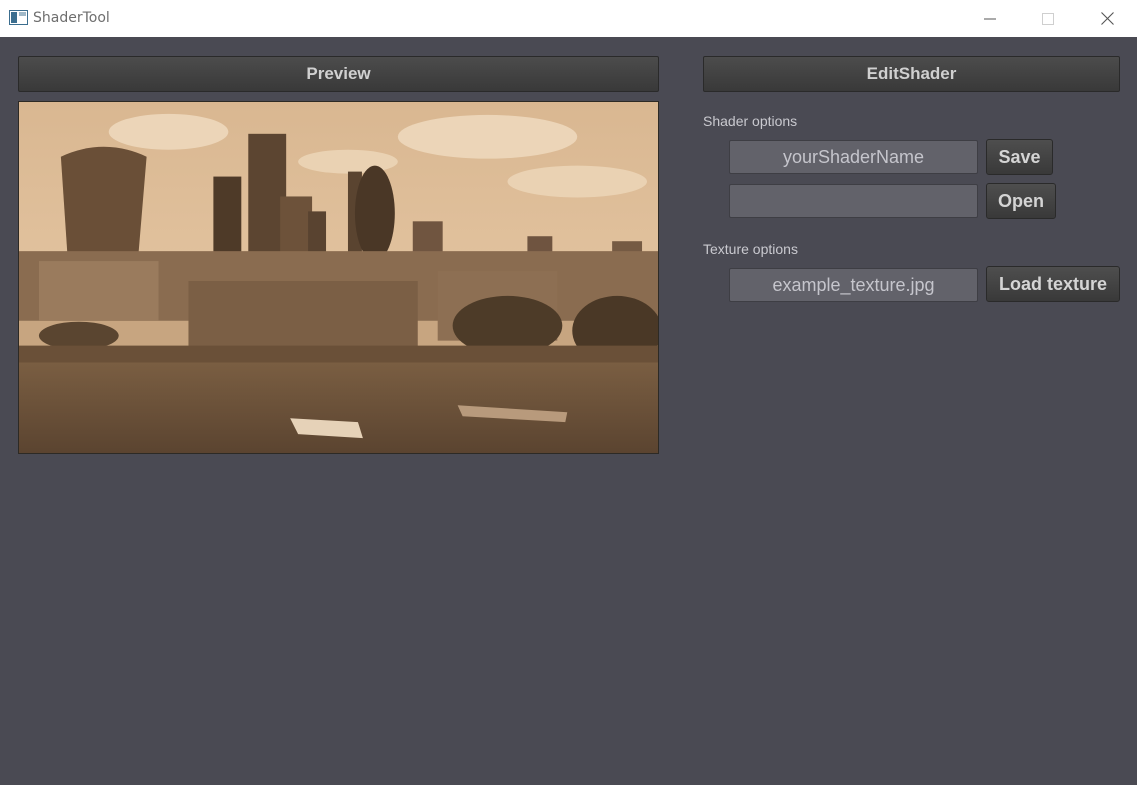  I want to click on minimize-button, so click(990, 18).